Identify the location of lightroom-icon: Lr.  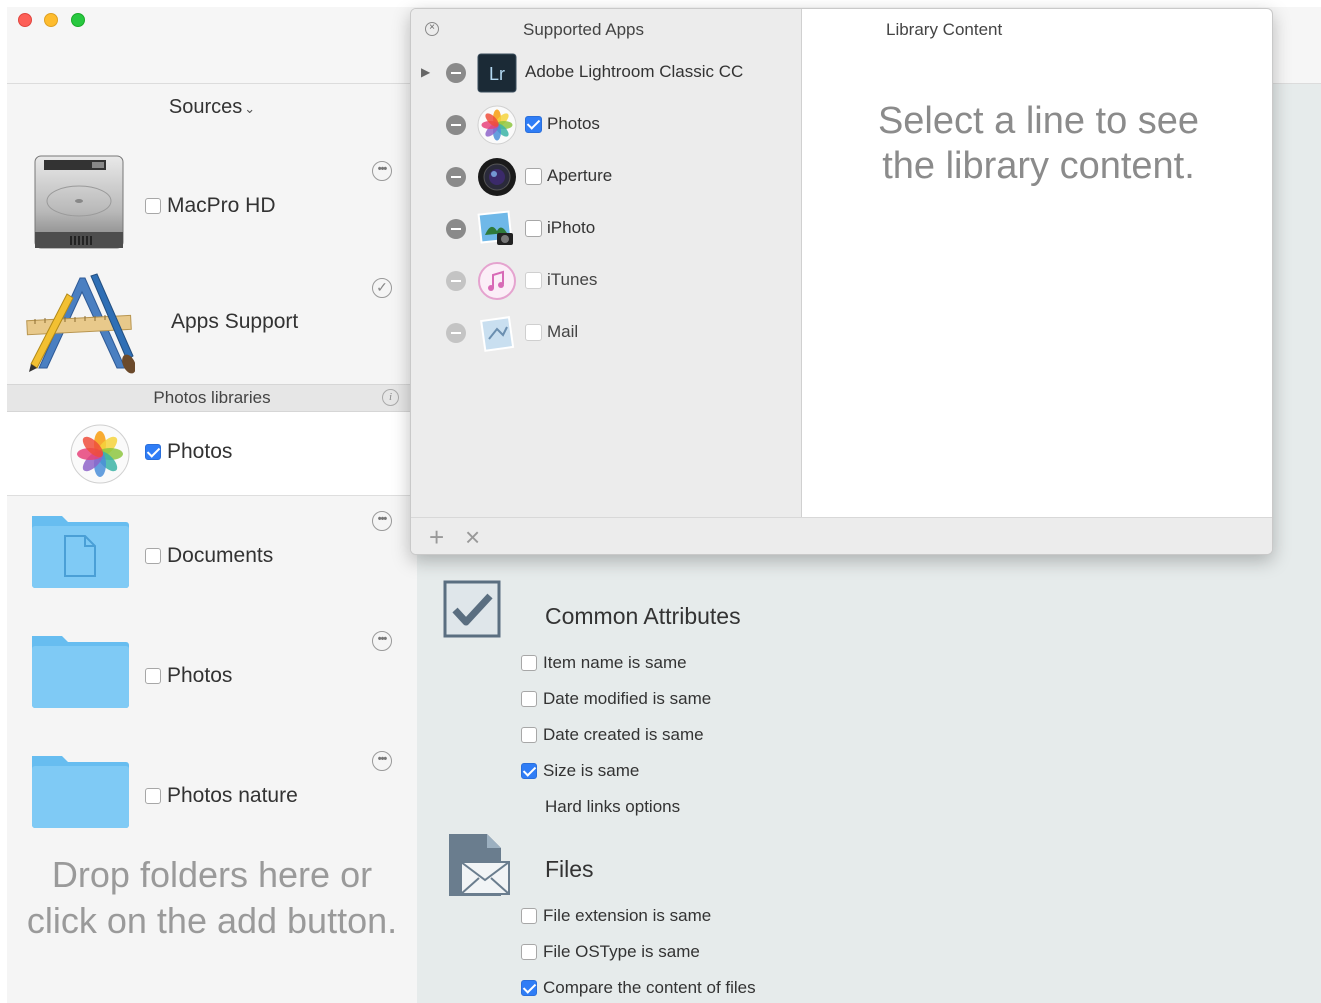
(497, 73).